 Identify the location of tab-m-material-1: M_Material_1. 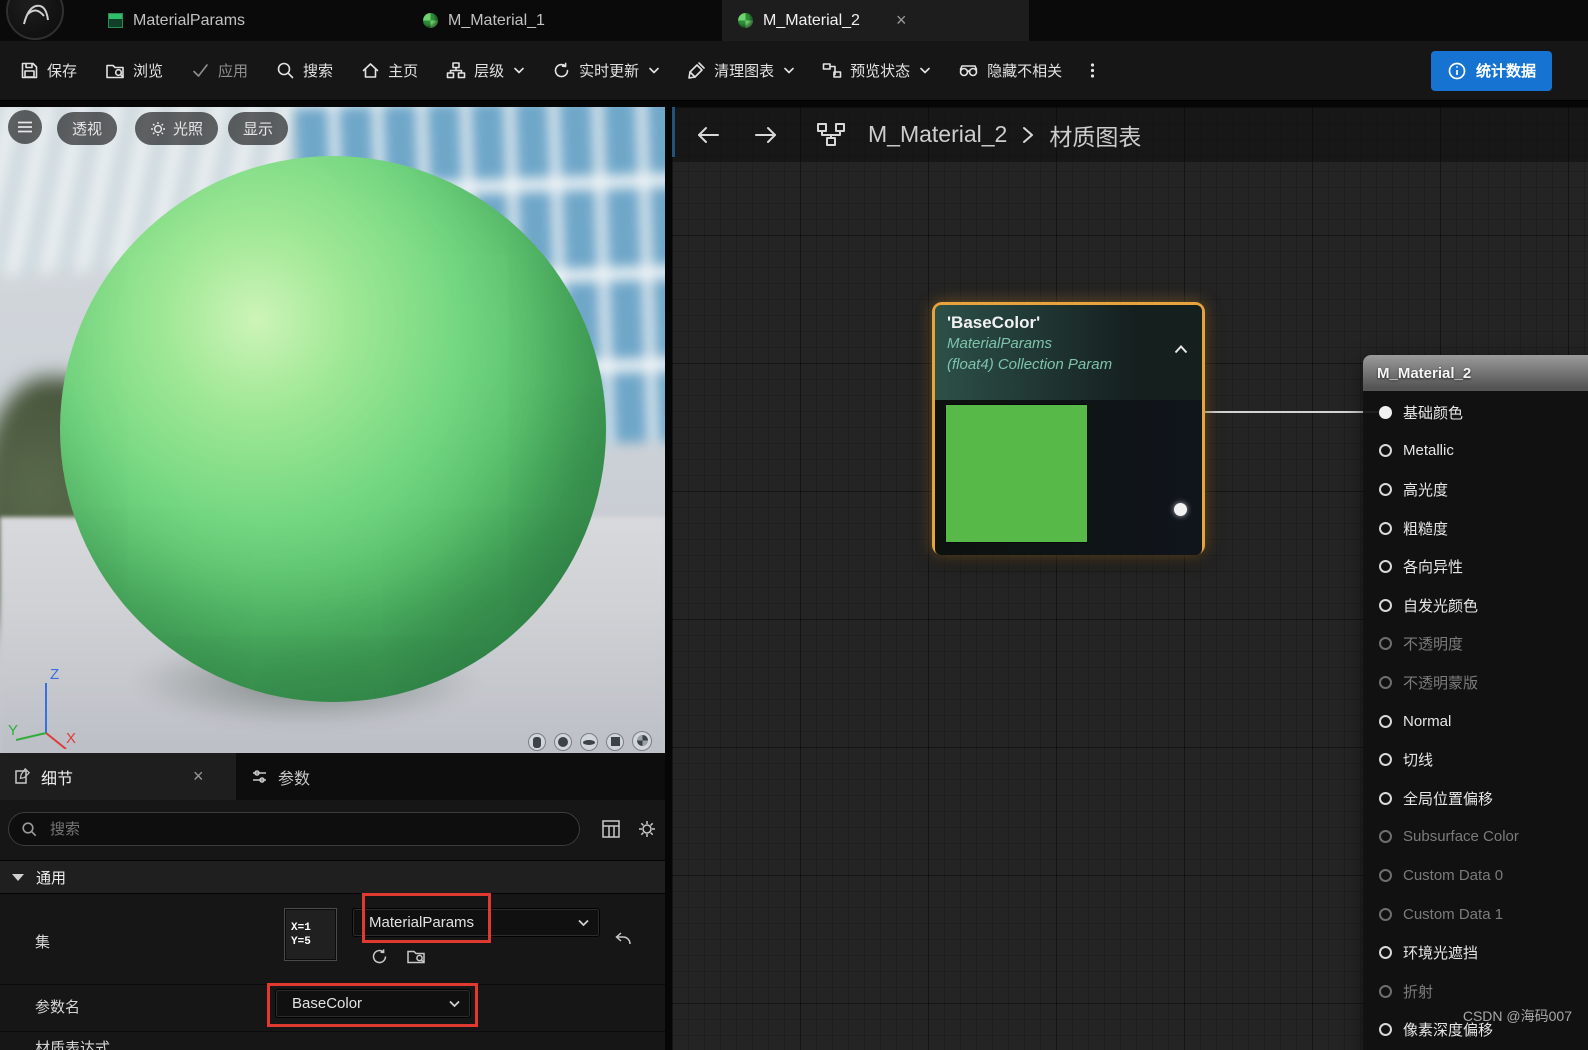
(484, 20).